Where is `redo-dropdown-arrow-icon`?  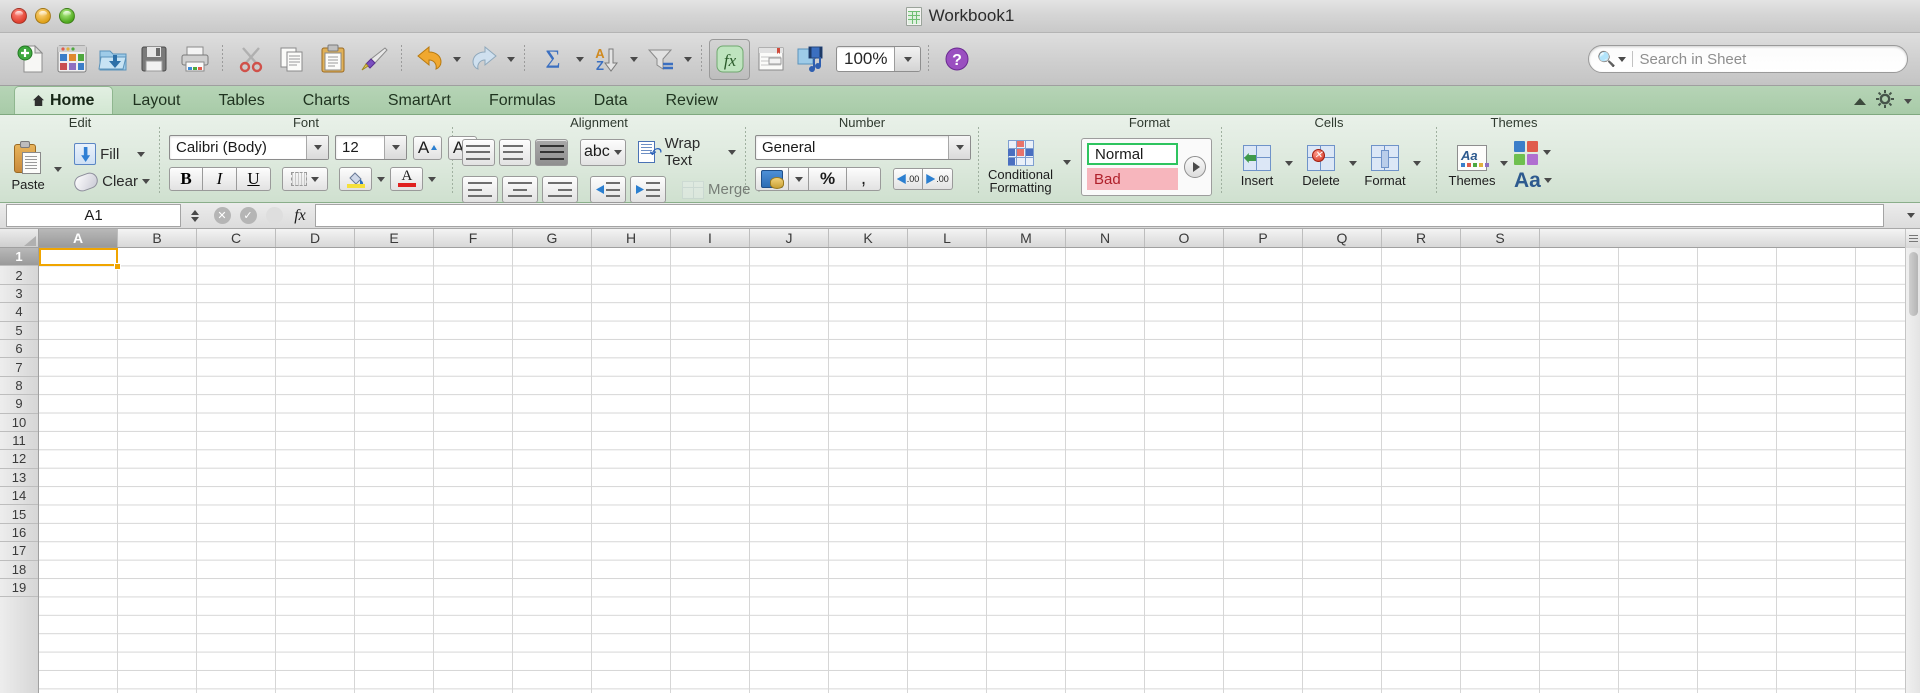 redo-dropdown-arrow-icon is located at coordinates (510, 59).